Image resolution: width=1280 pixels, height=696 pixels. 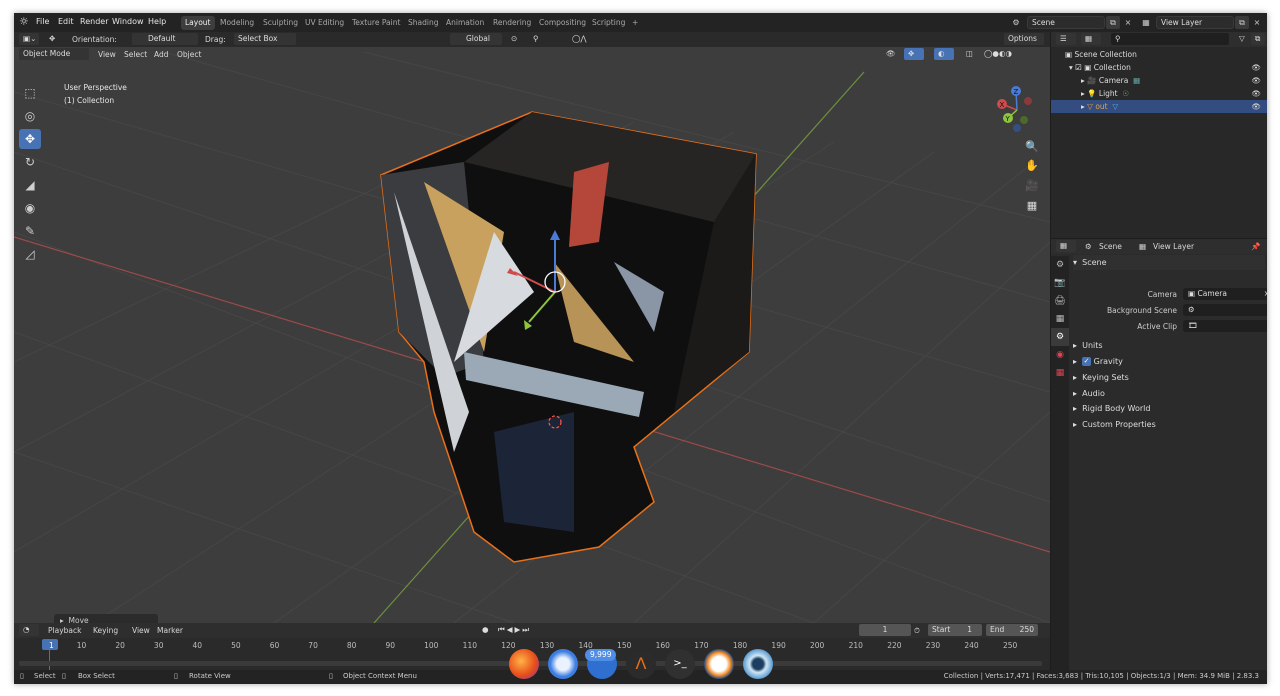 What do you see at coordinates (608, 23) in the screenshot?
I see `tab-scripting: Scripting` at bounding box center [608, 23].